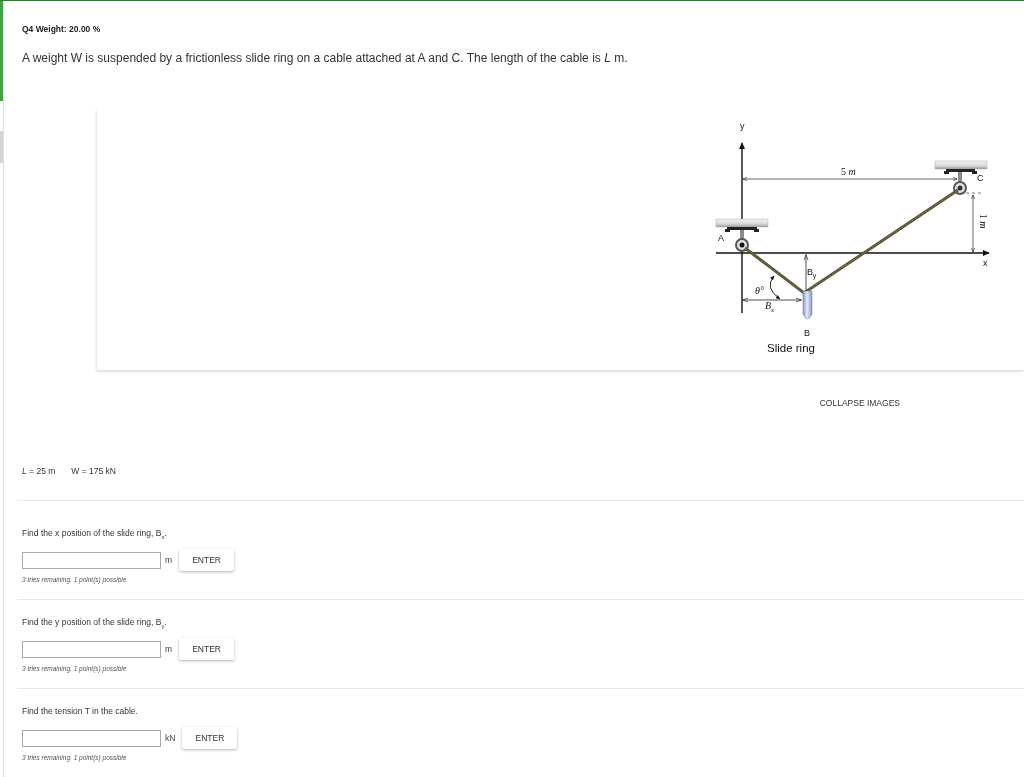 The height and width of the screenshot is (777, 1024). Describe the element at coordinates (721, 238) in the screenshot. I see `point-label: A` at that location.